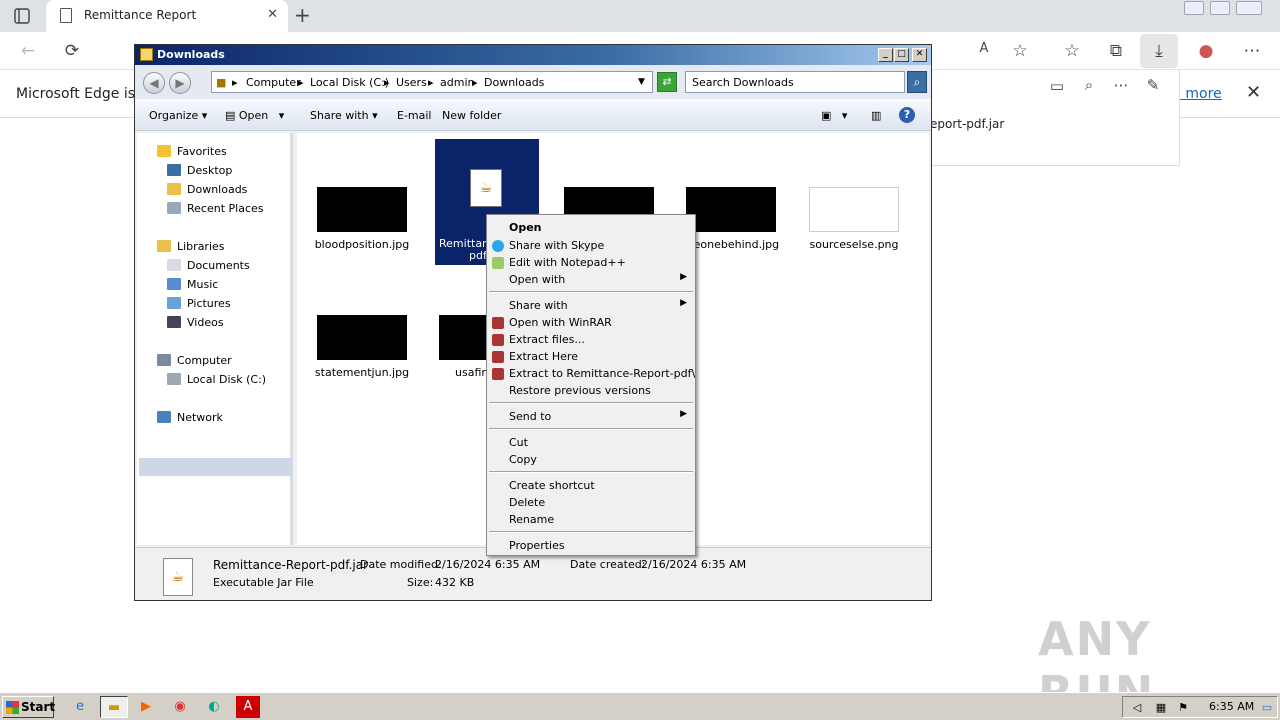 The height and width of the screenshot is (720, 1280). Describe the element at coordinates (1253, 92) in the screenshot. I see `infobar-close-icon: ✕` at that location.